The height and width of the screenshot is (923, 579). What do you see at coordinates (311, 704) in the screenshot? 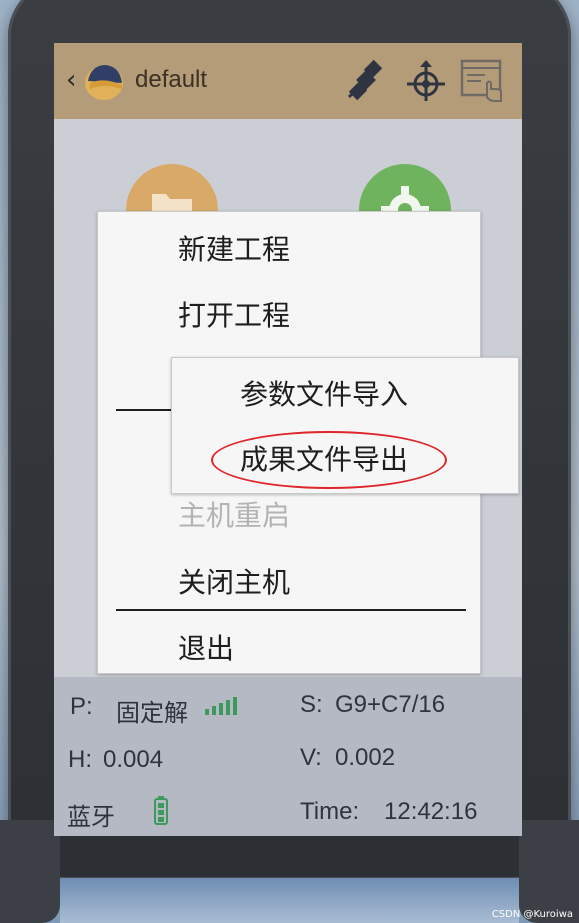
I see `satellite-label: S:` at bounding box center [311, 704].